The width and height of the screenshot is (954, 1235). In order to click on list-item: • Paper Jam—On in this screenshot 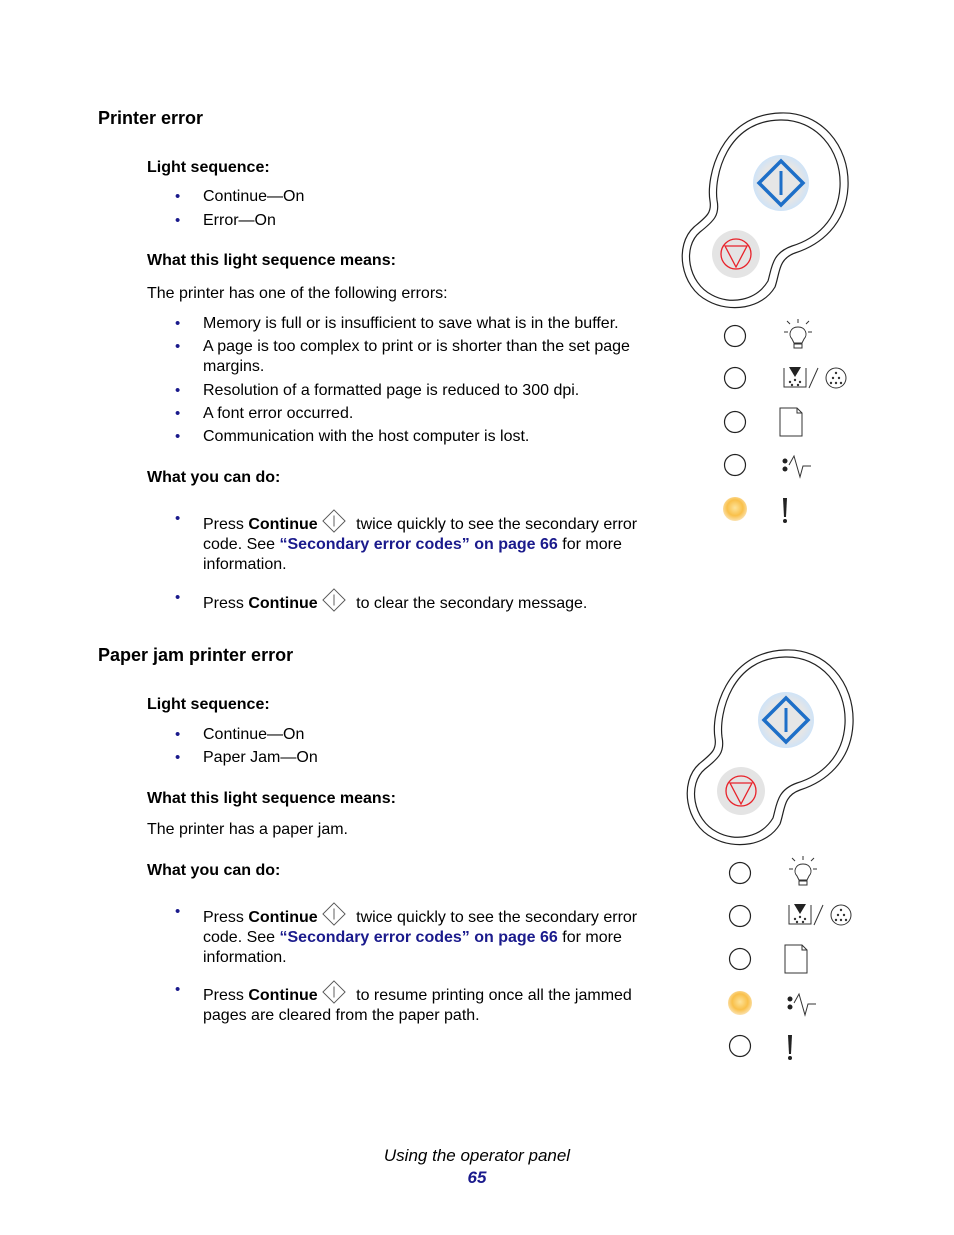, I will do `click(246, 757)`.